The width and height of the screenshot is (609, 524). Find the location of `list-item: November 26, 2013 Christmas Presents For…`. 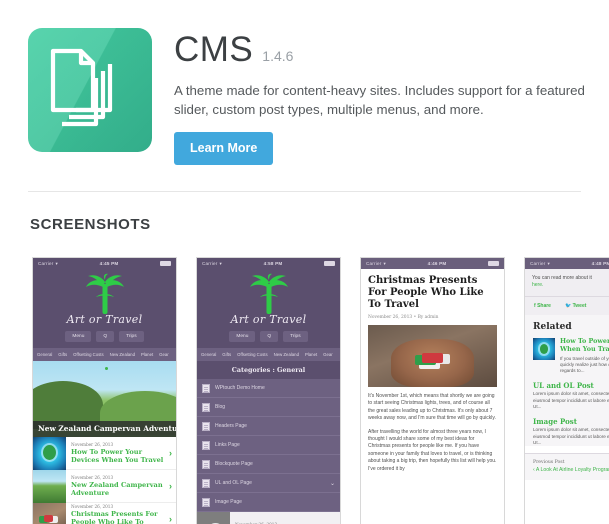

list-item: November 26, 2013 Christmas Presents For… is located at coordinates (104, 513).